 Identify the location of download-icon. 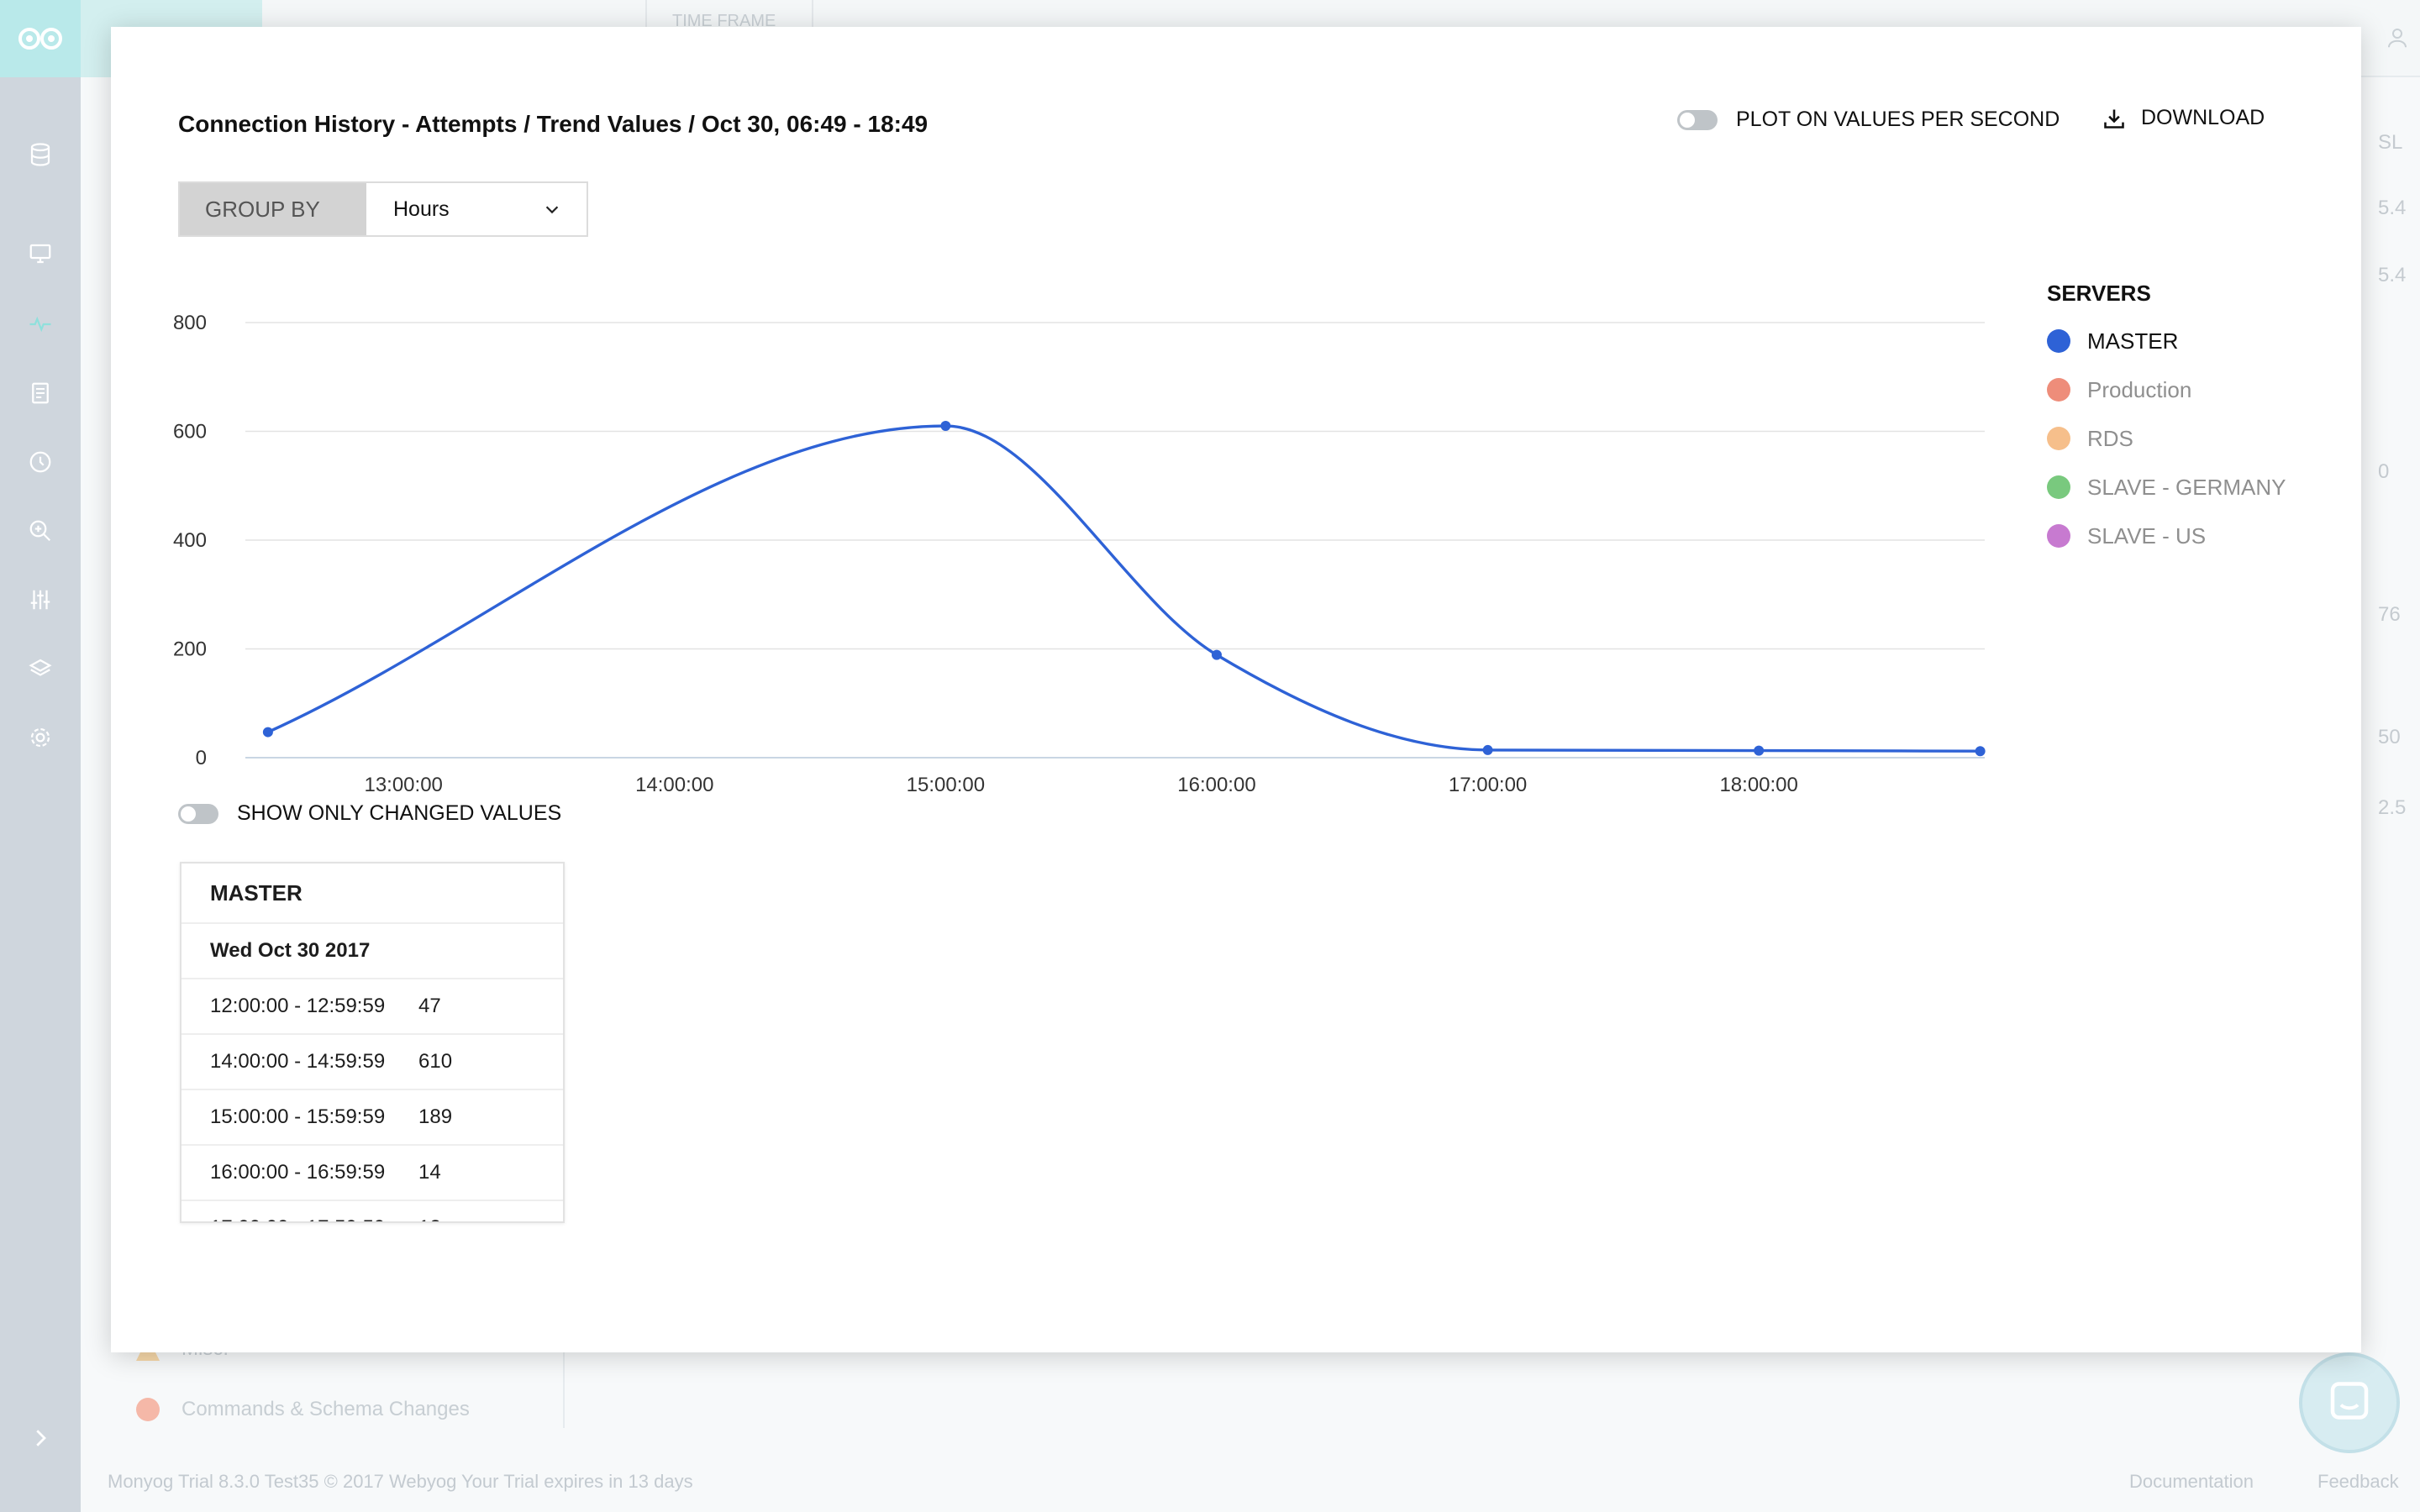
(2114, 119).